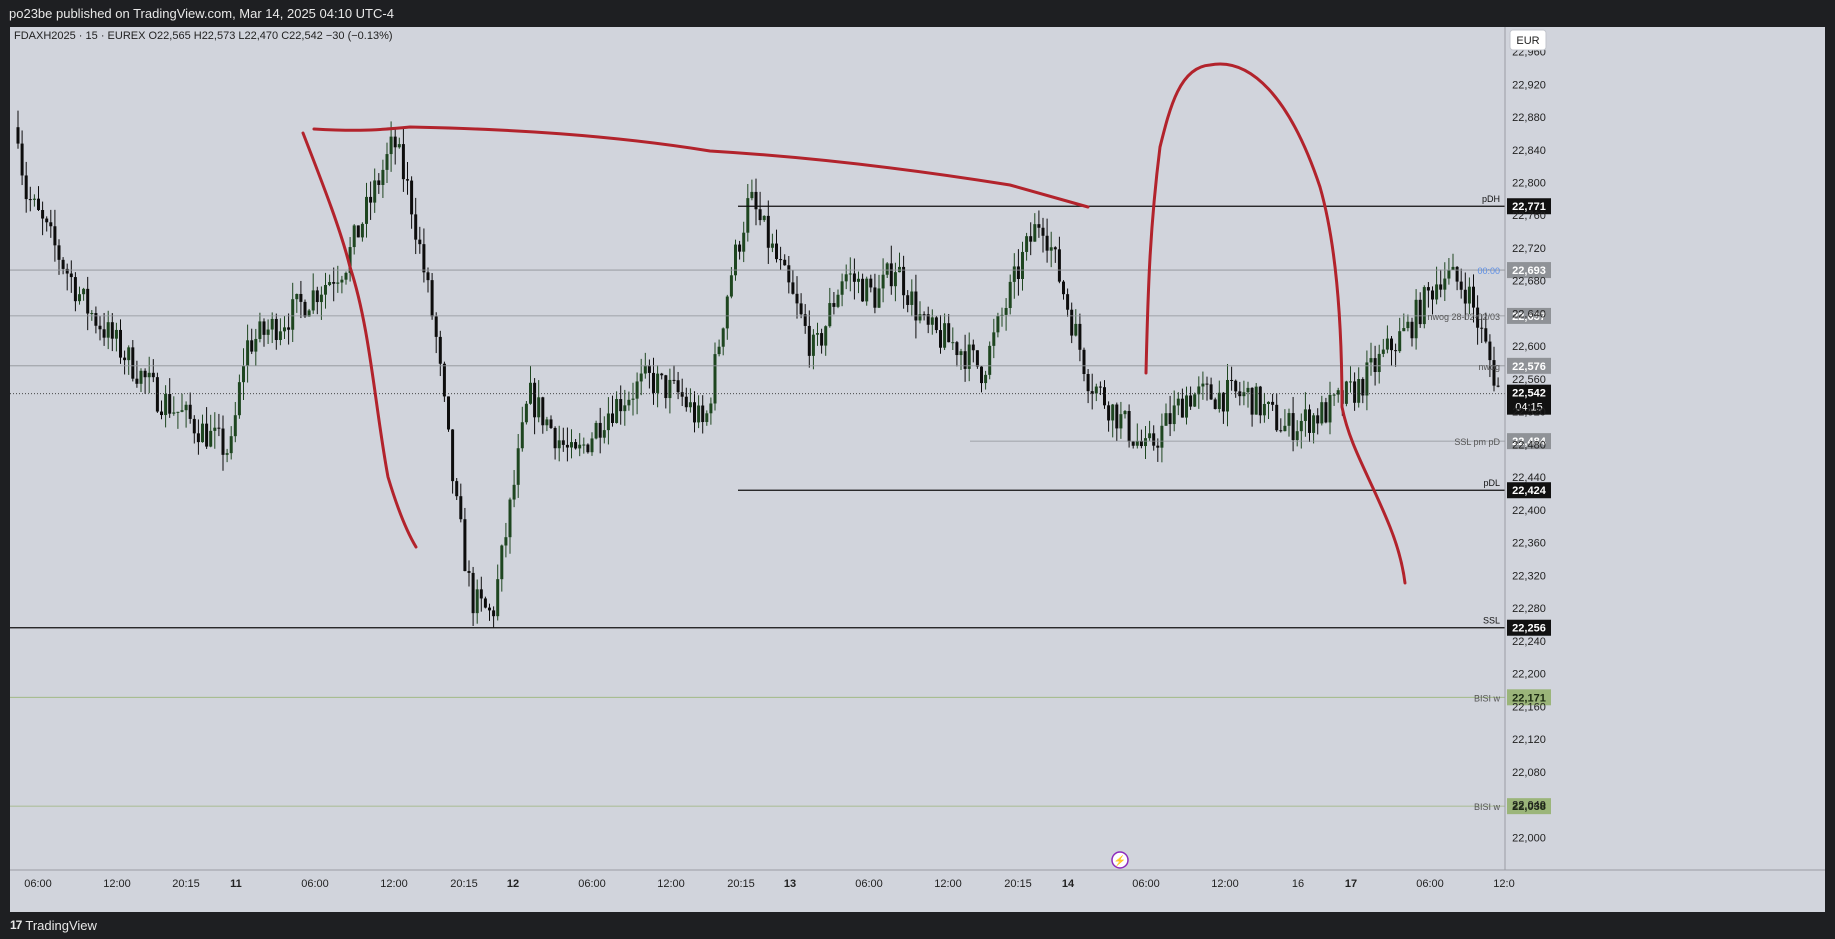 Image resolution: width=1835 pixels, height=939 pixels. Describe the element at coordinates (1491, 621) in the screenshot. I see `level-tag: SSL` at that location.